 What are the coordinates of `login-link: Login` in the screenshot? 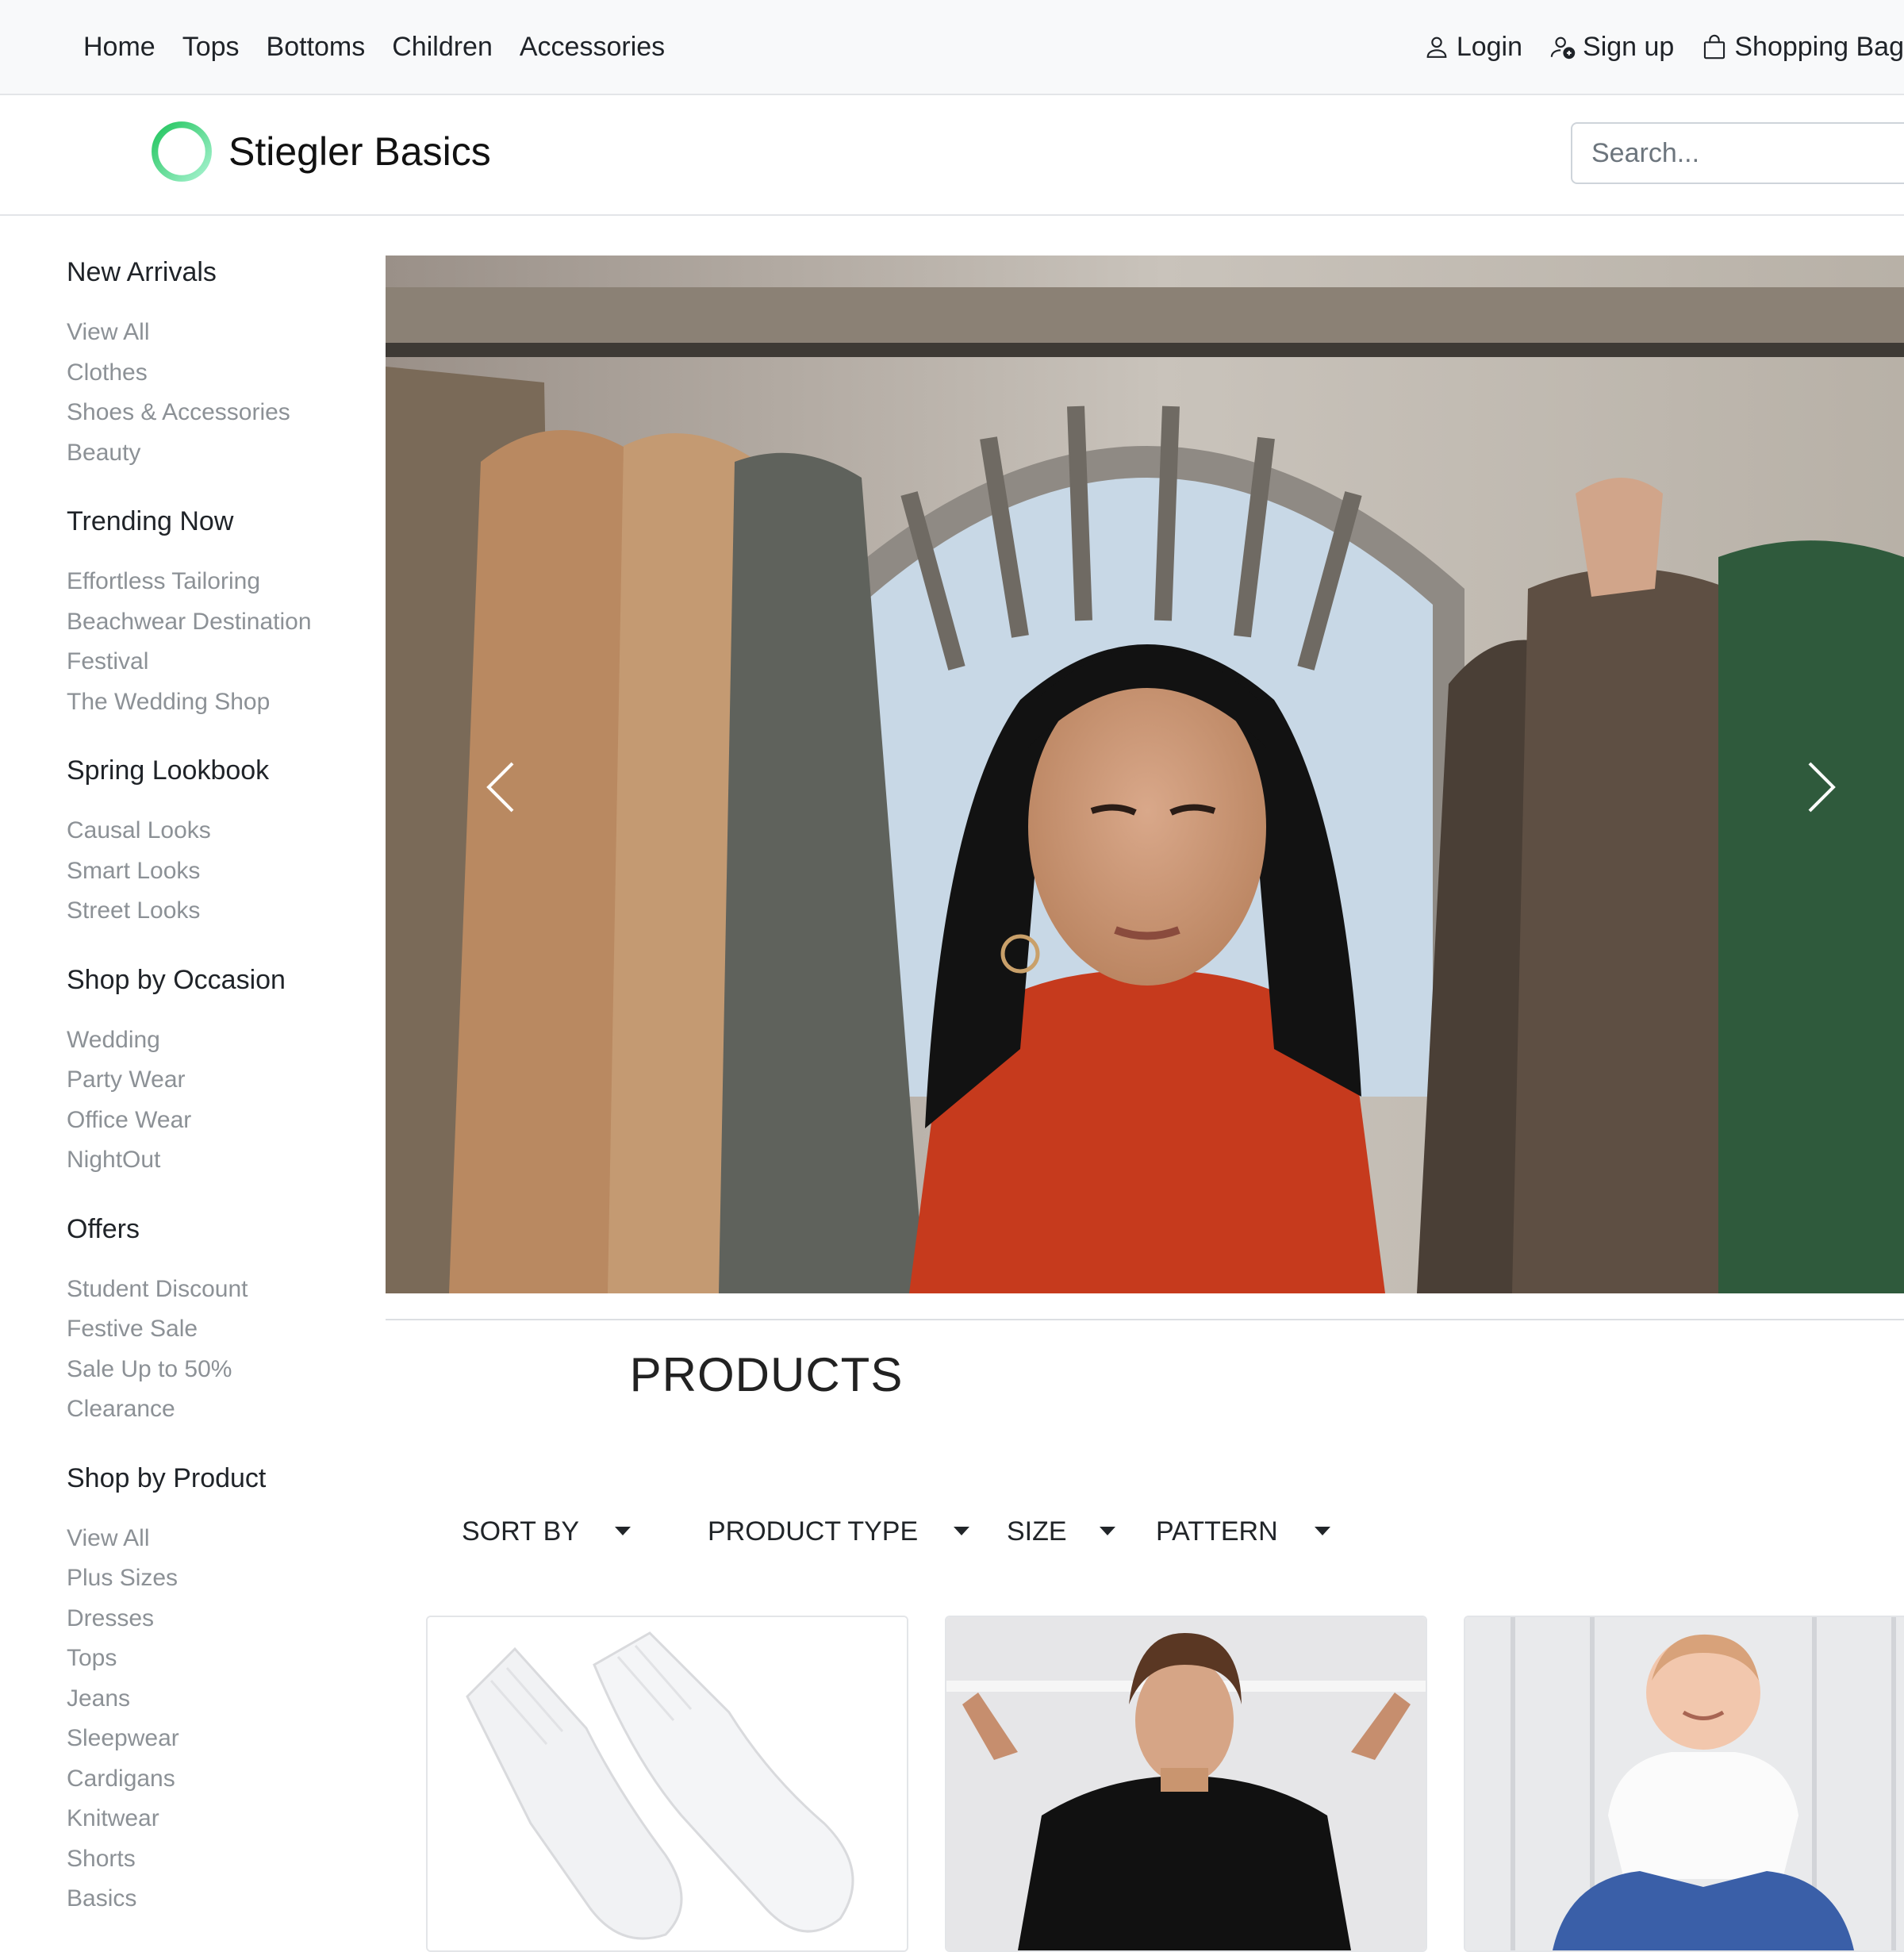 It's located at (1472, 47).